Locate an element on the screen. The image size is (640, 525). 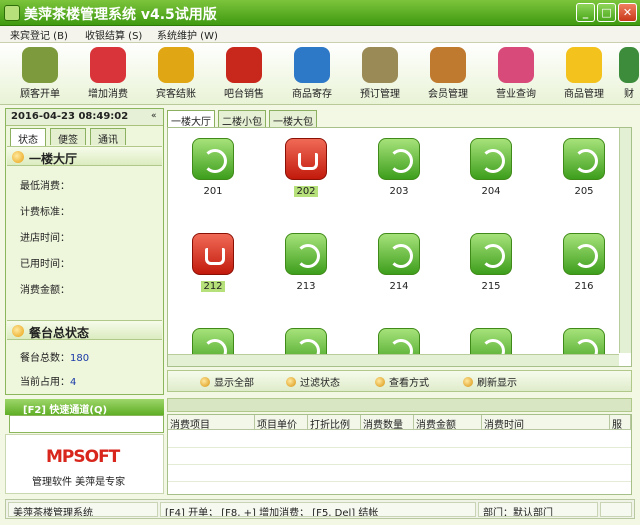
room-number: 203 is located at coordinates (399, 191).